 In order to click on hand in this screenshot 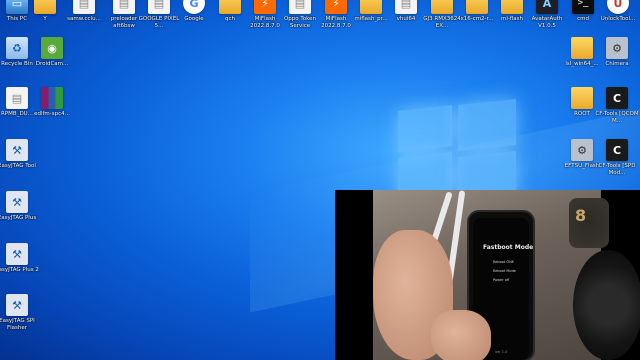, I will do `click(461, 335)`.